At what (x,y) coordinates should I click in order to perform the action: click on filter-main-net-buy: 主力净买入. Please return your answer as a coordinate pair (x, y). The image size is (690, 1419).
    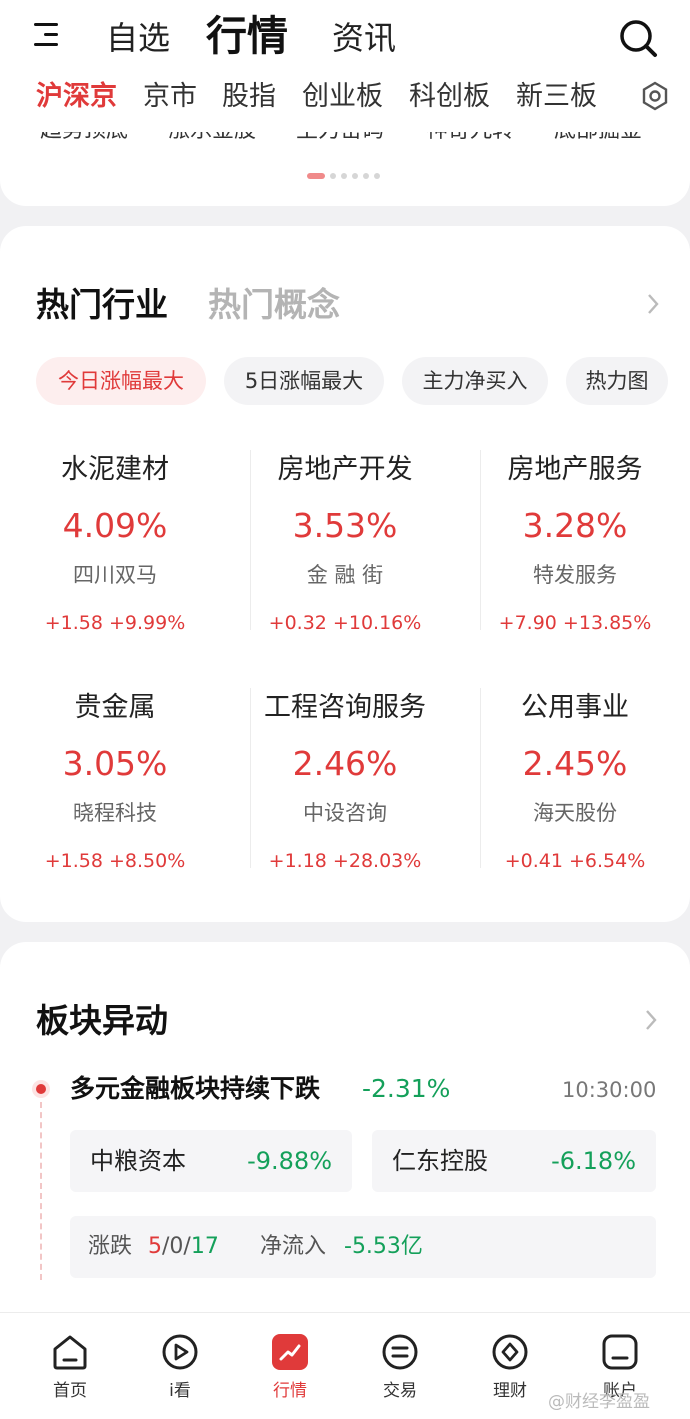
    Looking at the image, I should click on (475, 381).